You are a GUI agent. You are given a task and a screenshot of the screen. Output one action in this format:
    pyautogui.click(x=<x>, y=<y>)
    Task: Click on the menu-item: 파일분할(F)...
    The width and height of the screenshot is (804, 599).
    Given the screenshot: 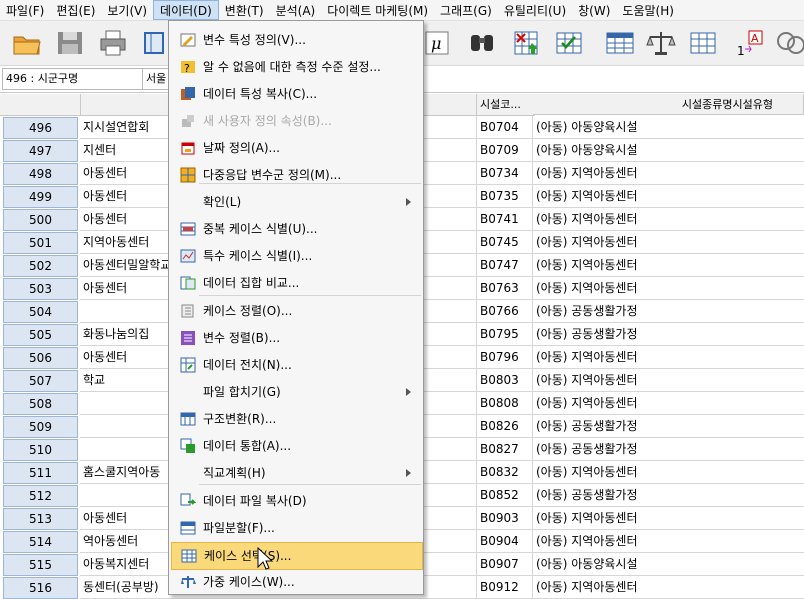 What is the action you would take?
    pyautogui.click(x=296, y=528)
    